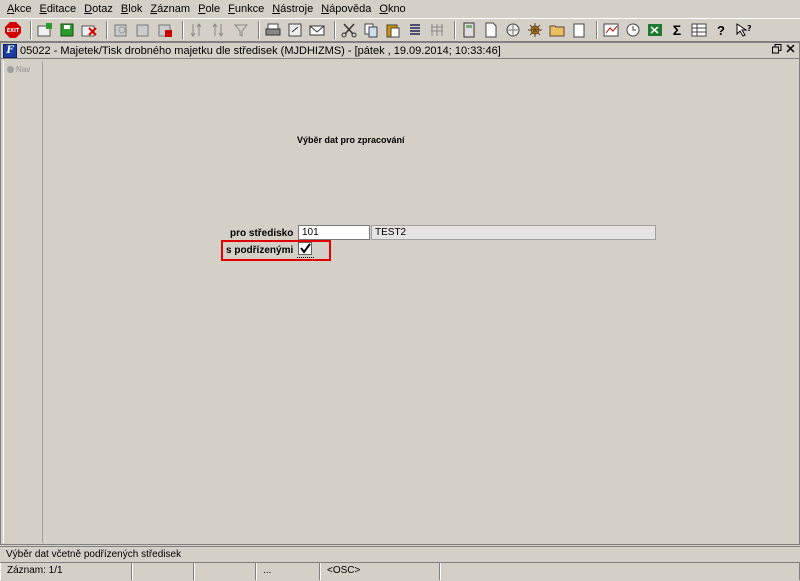 The width and height of the screenshot is (800, 581). I want to click on query-icon, so click(120, 30).